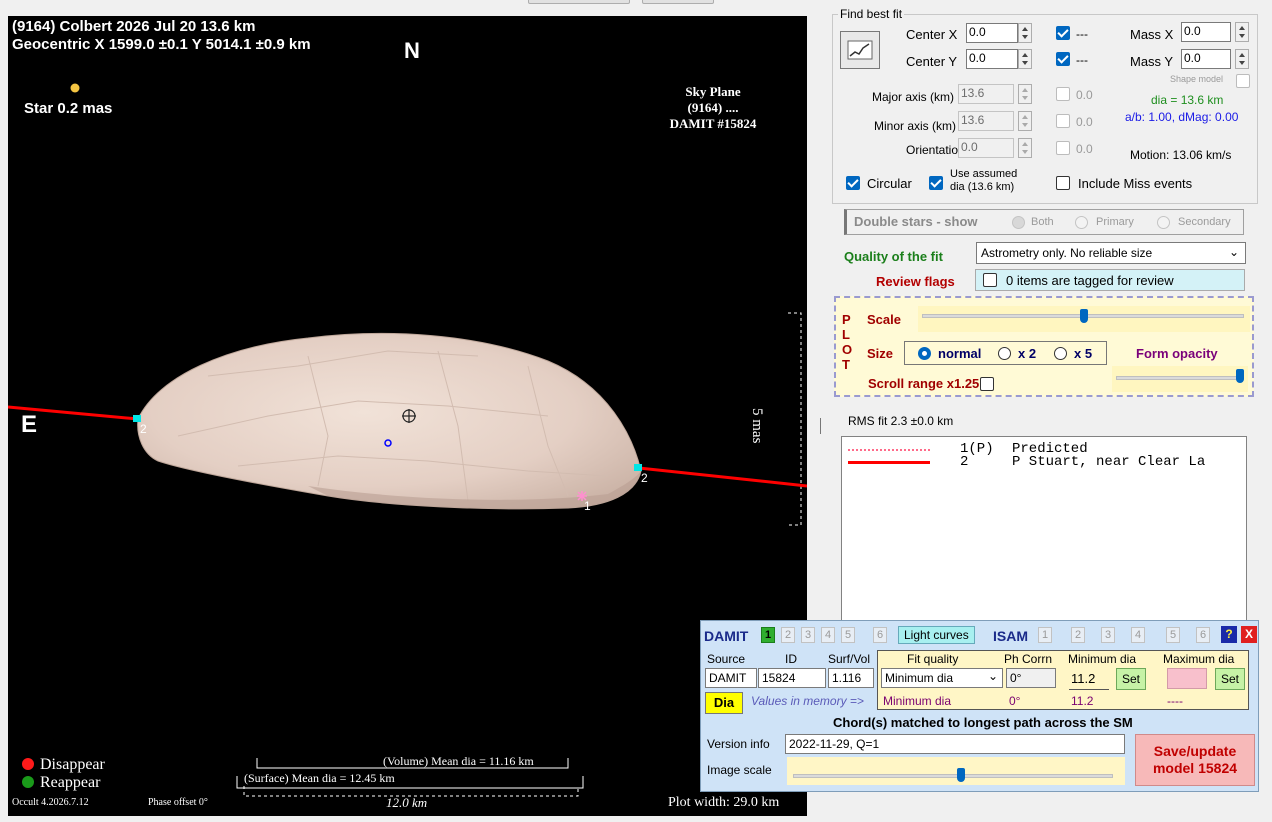 This screenshot has width=1272, height=822. I want to click on top-button-left, so click(579, 2).